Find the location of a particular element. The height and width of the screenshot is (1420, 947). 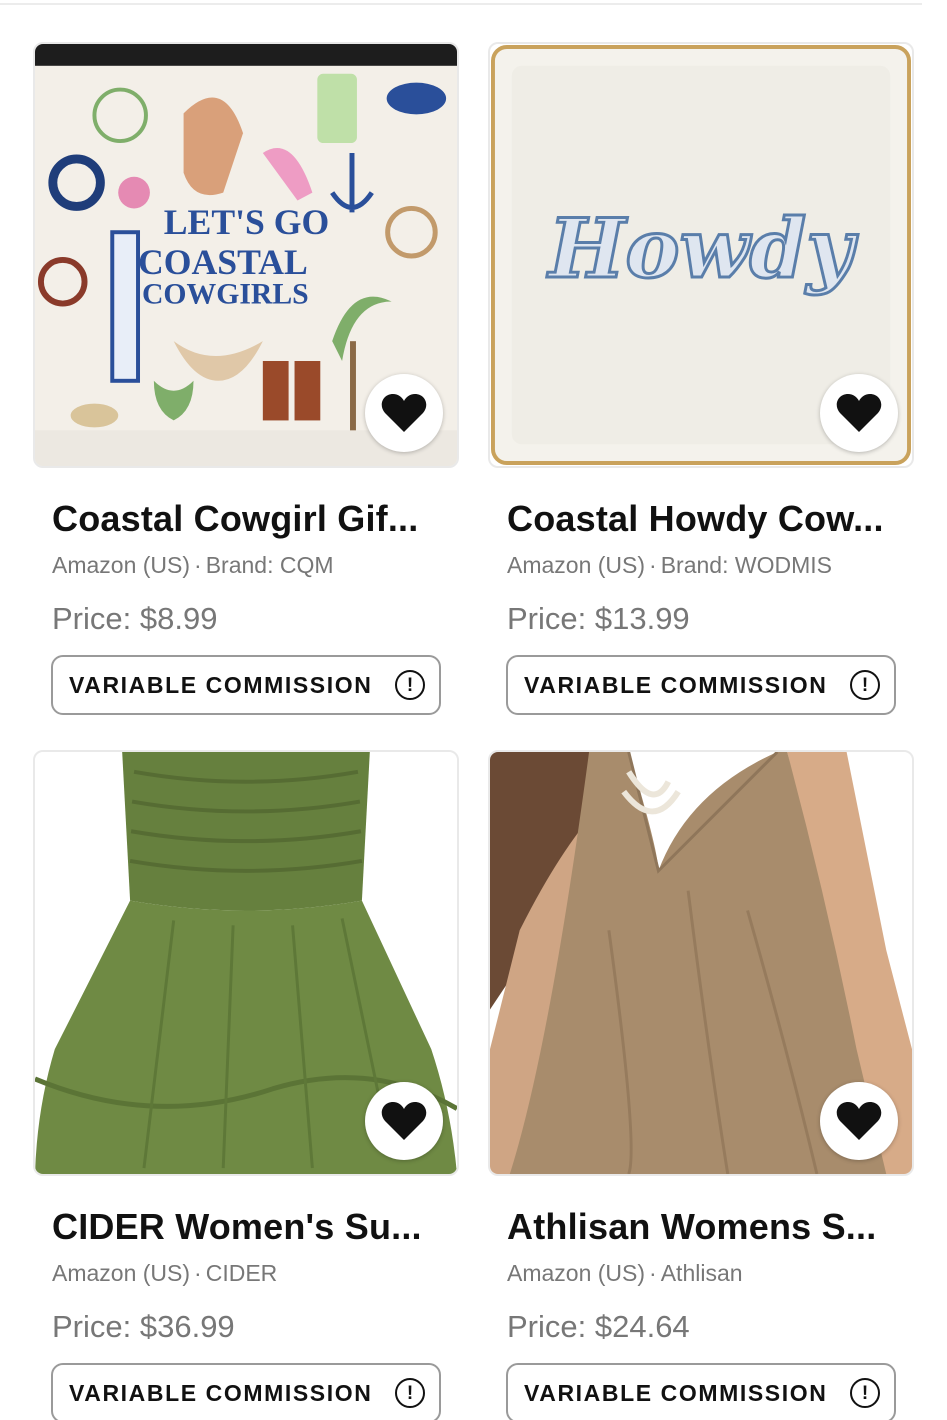

product-image-howdy-dish: Howdy is located at coordinates (701, 255).